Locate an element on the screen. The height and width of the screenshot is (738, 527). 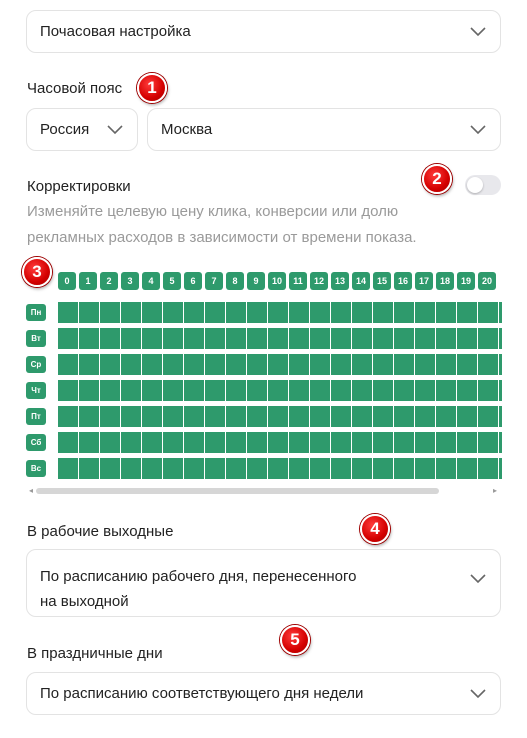
hour-header-12: 12 is located at coordinates (319, 281).